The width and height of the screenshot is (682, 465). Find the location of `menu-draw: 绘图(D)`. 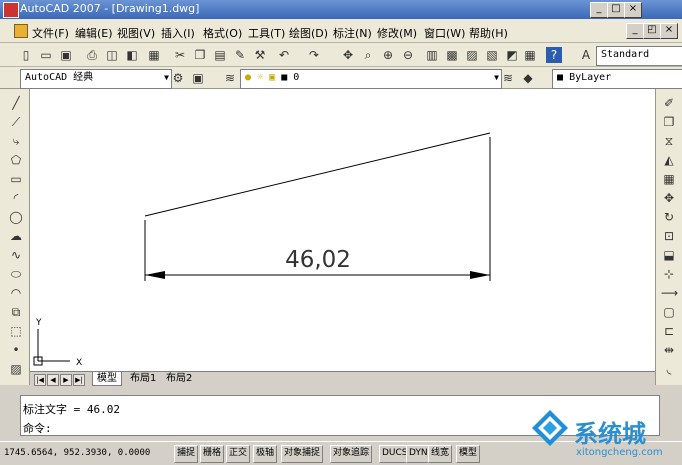

menu-draw: 绘图(D) is located at coordinates (308, 33).